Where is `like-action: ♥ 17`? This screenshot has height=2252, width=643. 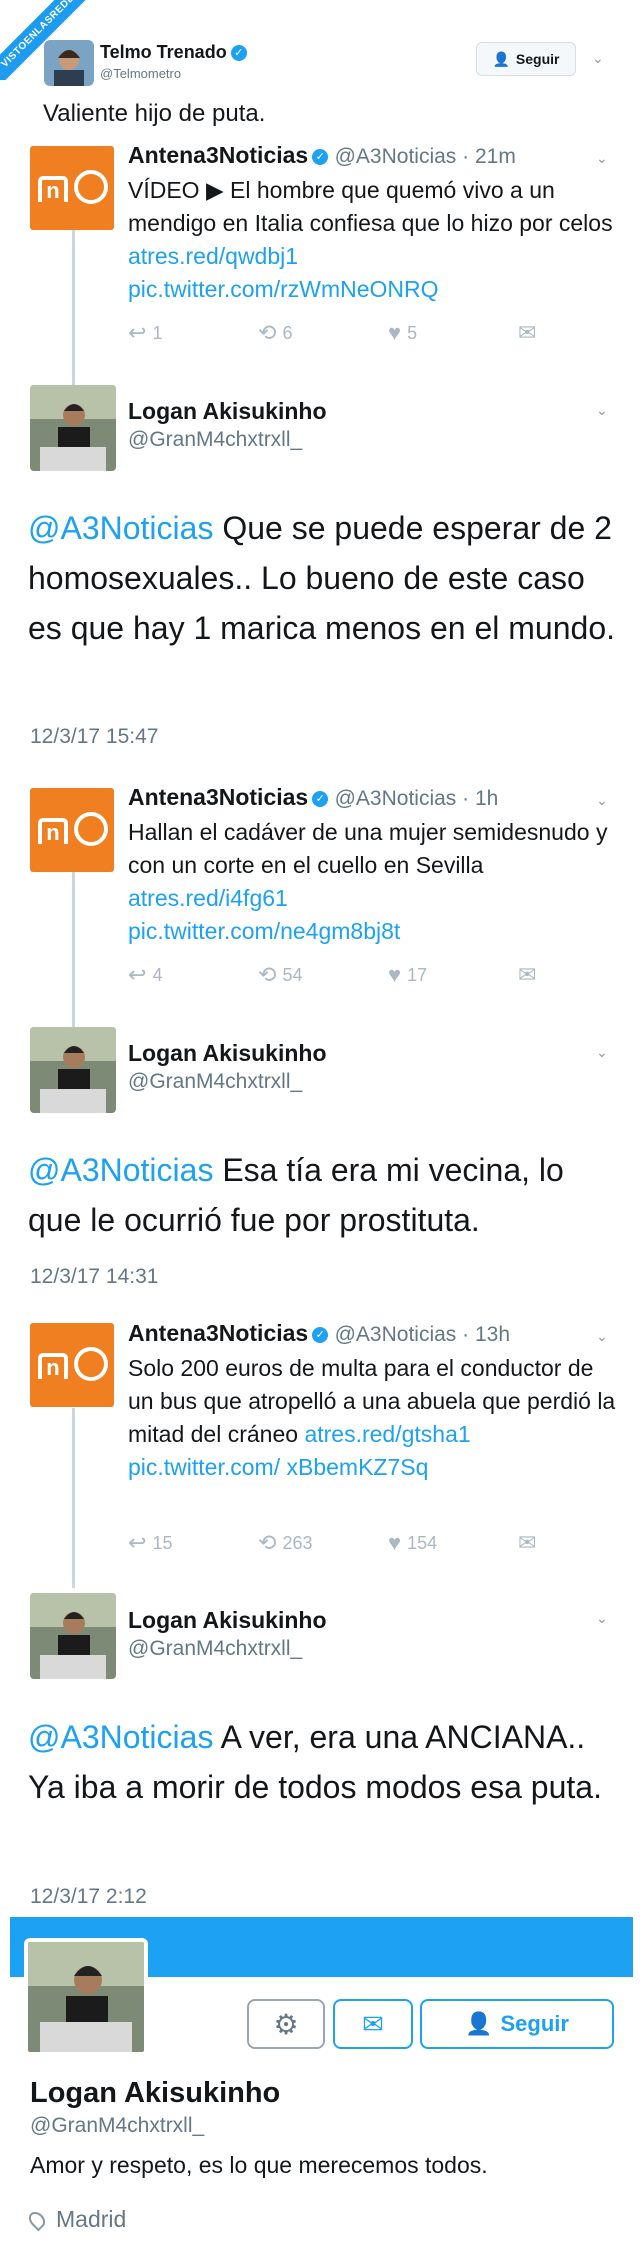
like-action: ♥ 17 is located at coordinates (453, 975).